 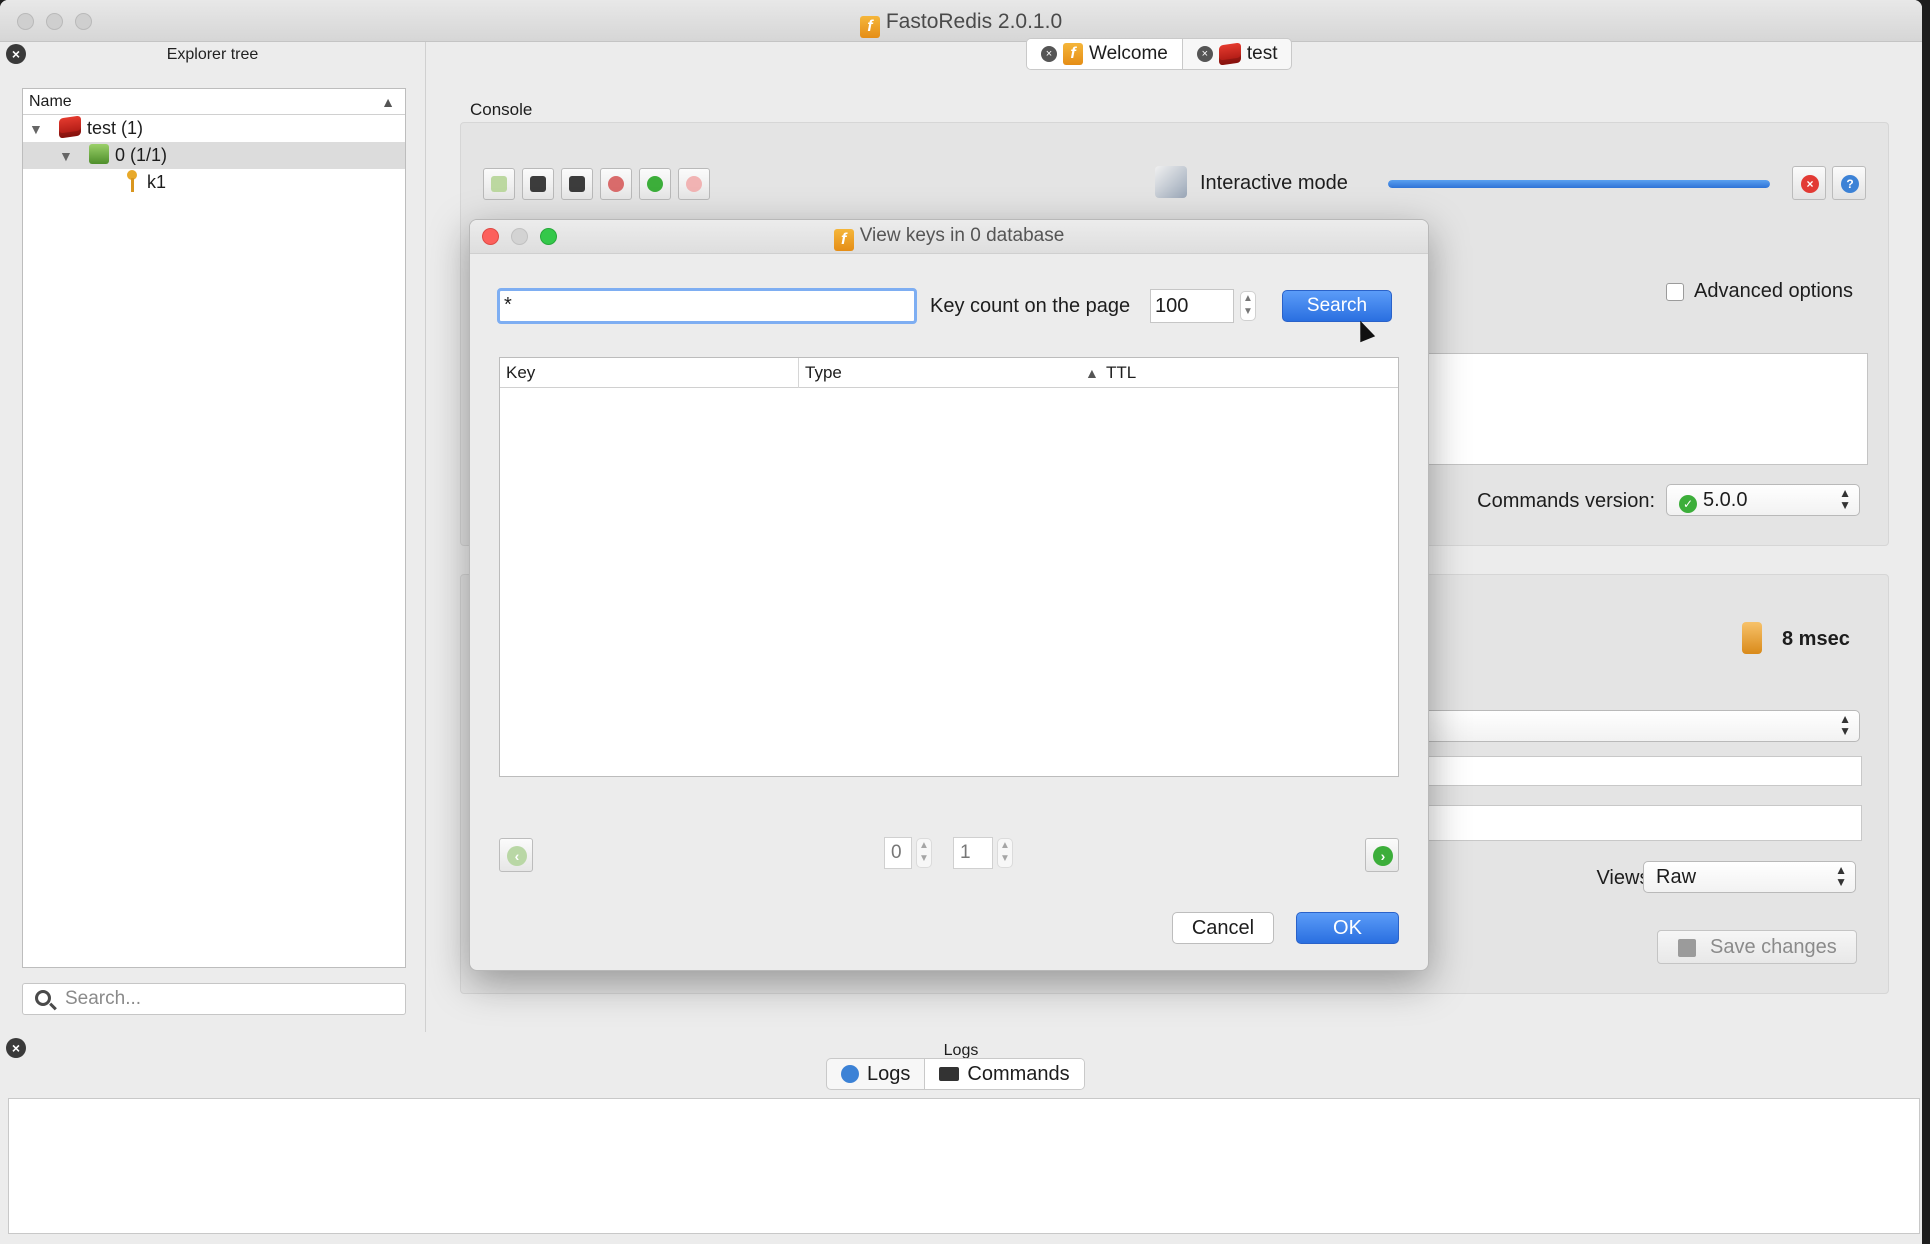 What do you see at coordinates (961, 24) in the screenshot?
I see `window-title: f FastoRedis 2.0.1.0` at bounding box center [961, 24].